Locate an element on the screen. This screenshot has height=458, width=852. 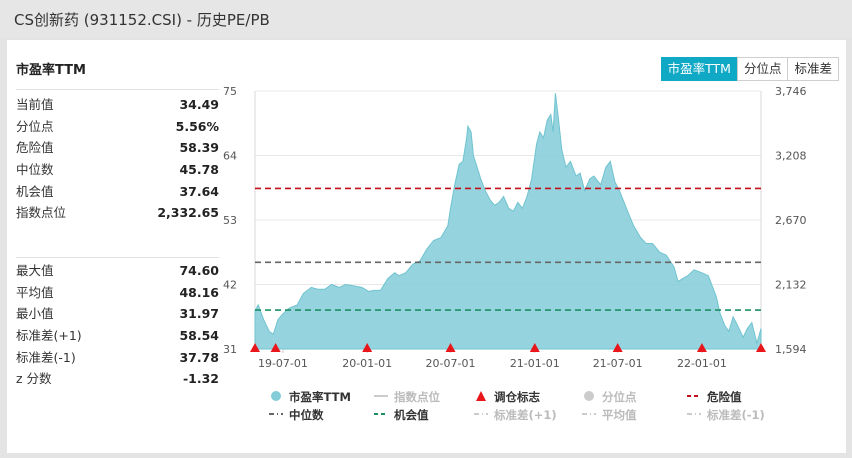
legend-label: 分位点 is located at coordinates (619, 397).